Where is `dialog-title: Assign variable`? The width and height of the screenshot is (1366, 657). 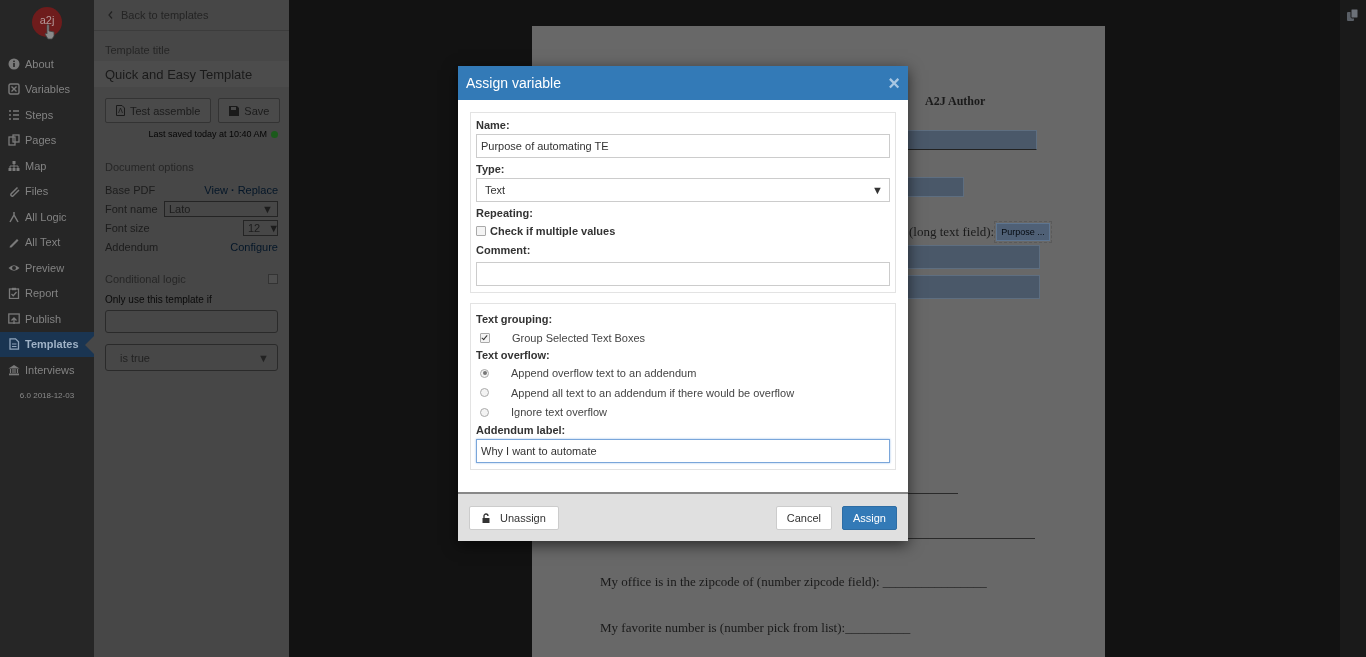
dialog-title: Assign variable is located at coordinates (513, 83).